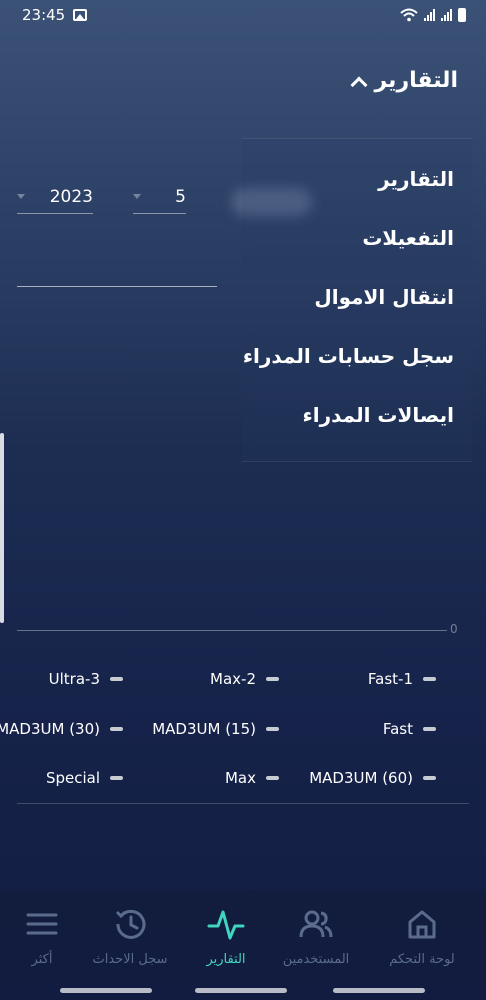  Describe the element at coordinates (180, 196) in the screenshot. I see `month-value: 5` at that location.